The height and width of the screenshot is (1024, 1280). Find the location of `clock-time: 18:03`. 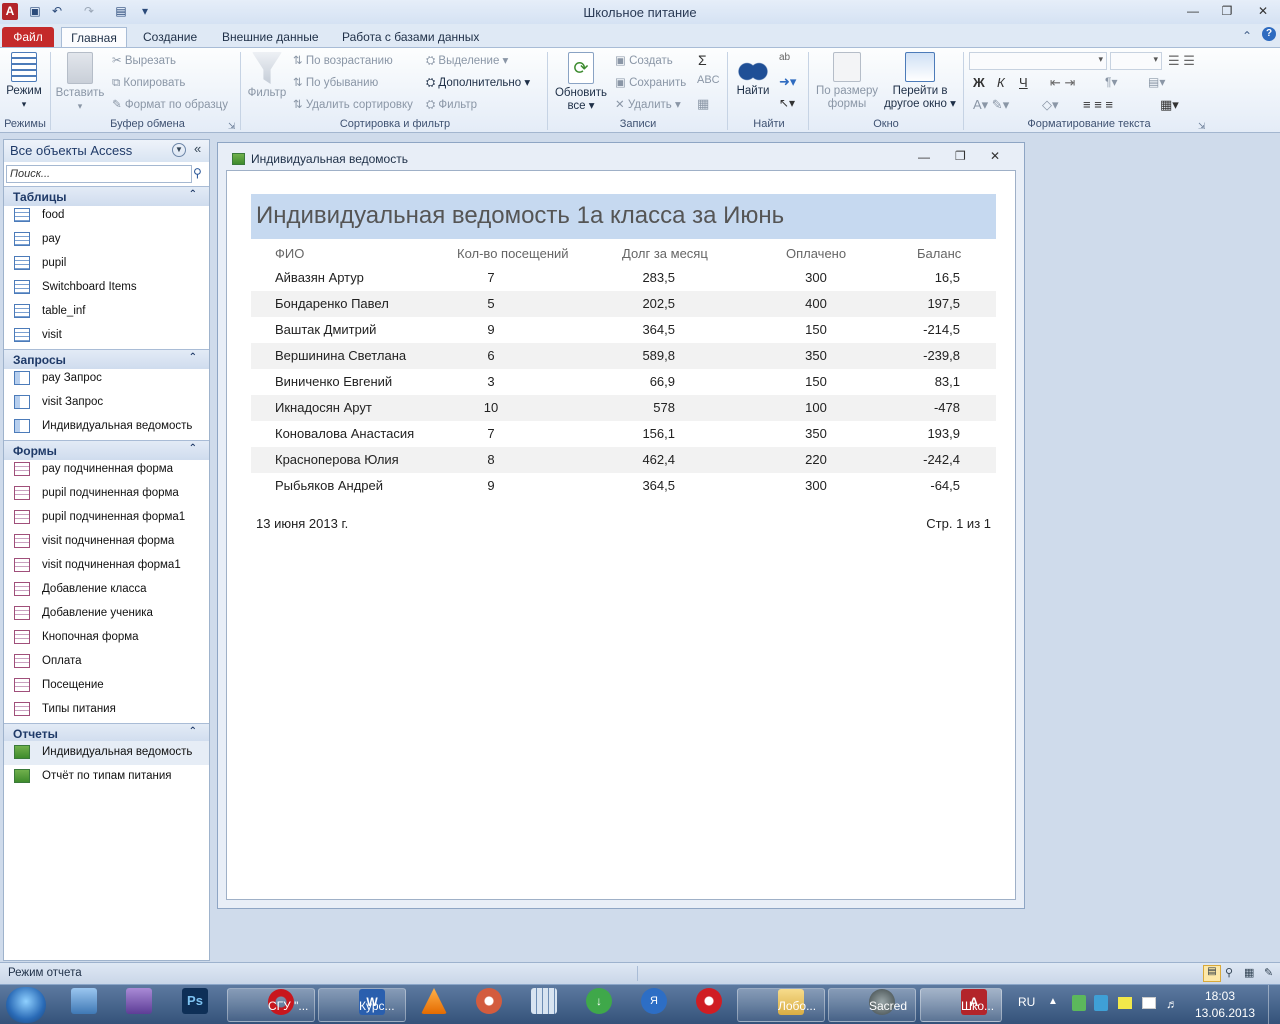

clock-time: 18:03 is located at coordinates (1220, 996).